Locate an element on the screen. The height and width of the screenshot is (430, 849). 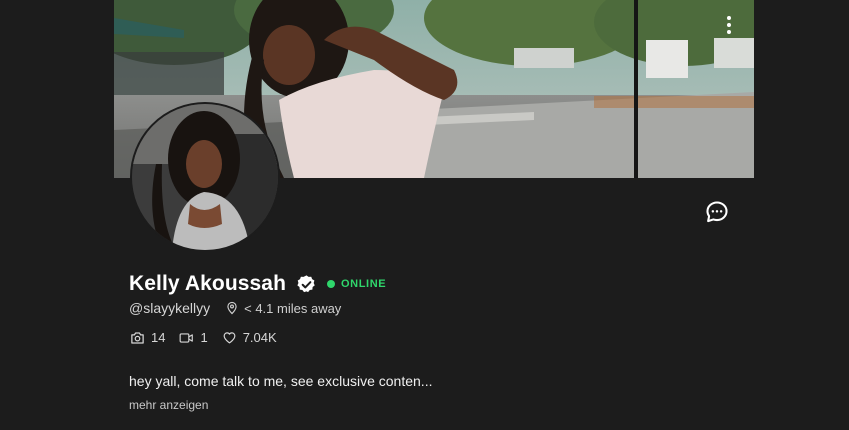
videos-count: 1 is located at coordinates (204, 337).